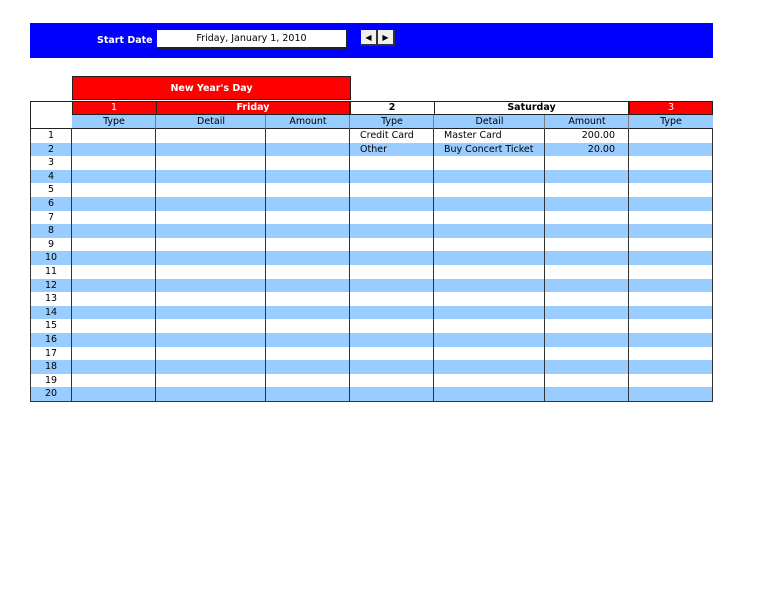 The width and height of the screenshot is (768, 593). What do you see at coordinates (369, 38) in the screenshot?
I see `prev-button: ◀` at bounding box center [369, 38].